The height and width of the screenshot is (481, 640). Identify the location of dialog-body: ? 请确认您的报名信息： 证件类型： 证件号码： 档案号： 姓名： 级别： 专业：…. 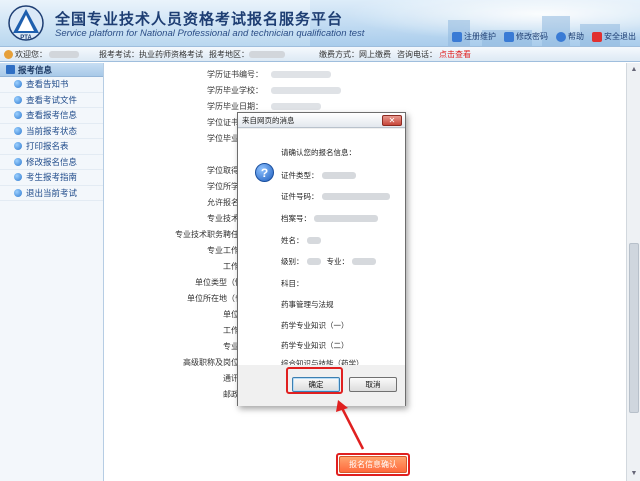
(321, 248).